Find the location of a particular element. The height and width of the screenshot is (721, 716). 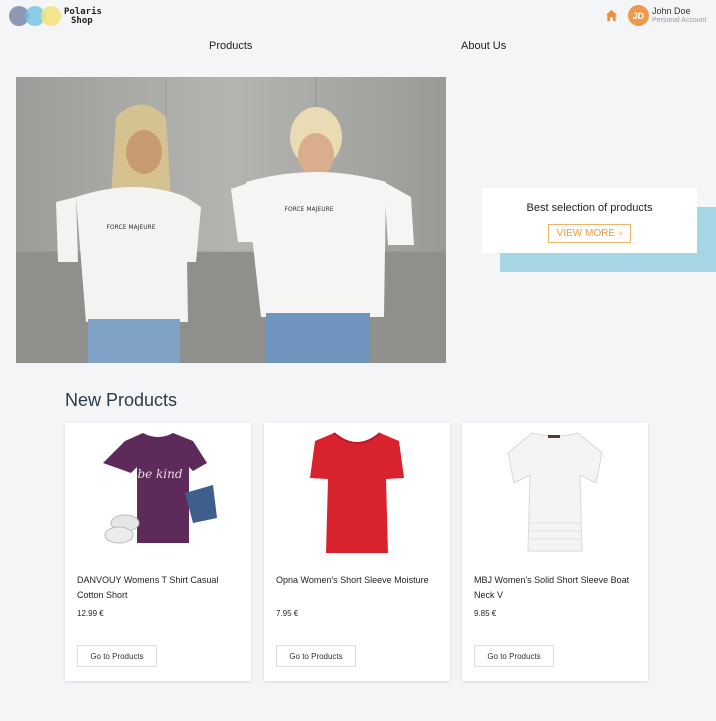

user-name: John Doe is located at coordinates (671, 11).